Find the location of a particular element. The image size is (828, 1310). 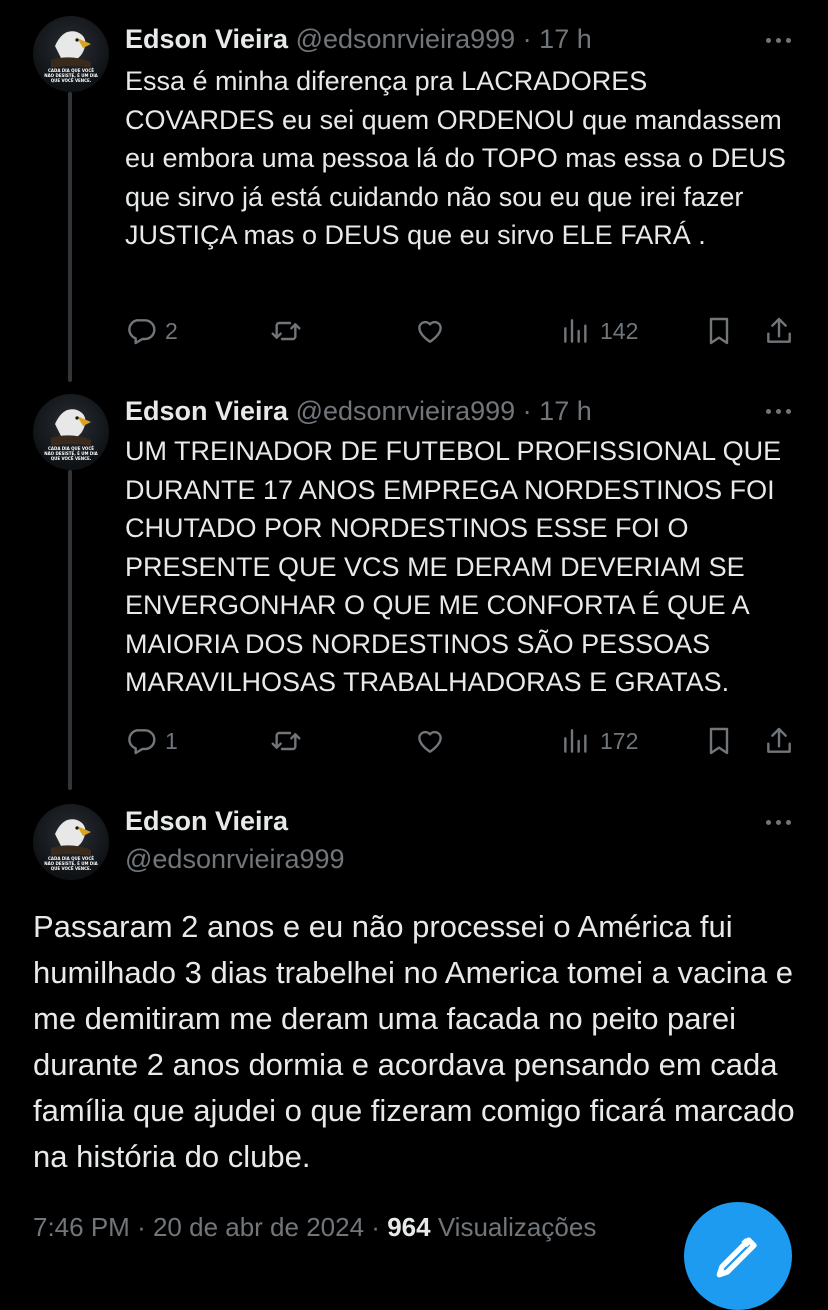

compose-button is located at coordinates (738, 1256).